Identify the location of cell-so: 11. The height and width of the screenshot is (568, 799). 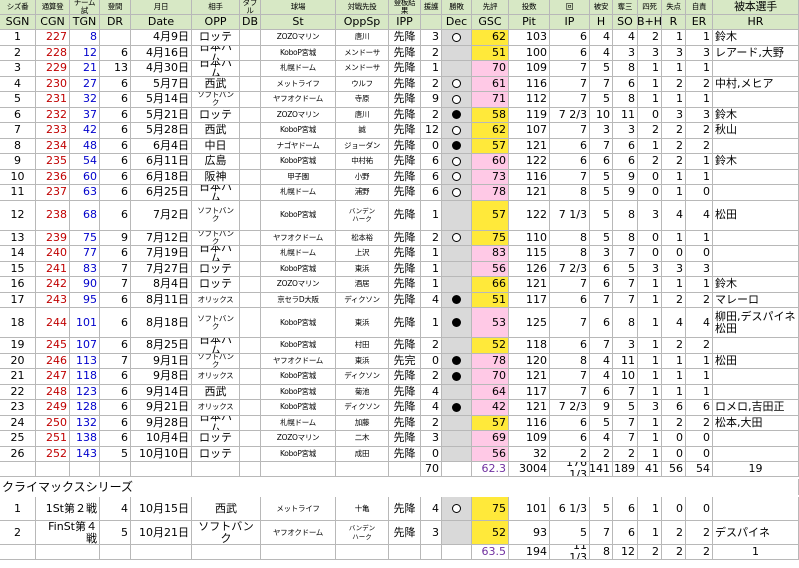
(625, 361).